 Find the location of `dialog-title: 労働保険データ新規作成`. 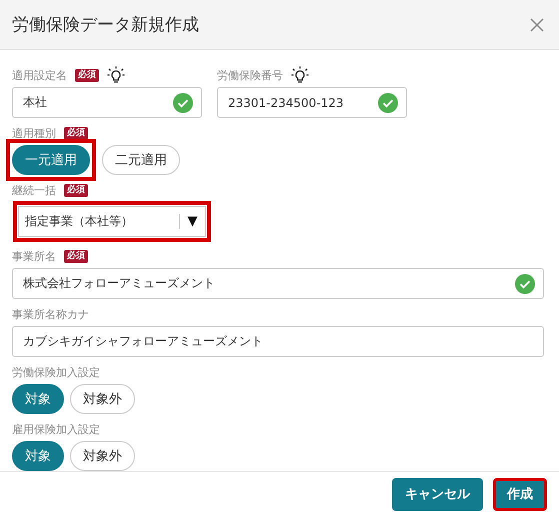

dialog-title: 労働保険データ新規作成 is located at coordinates (105, 25).